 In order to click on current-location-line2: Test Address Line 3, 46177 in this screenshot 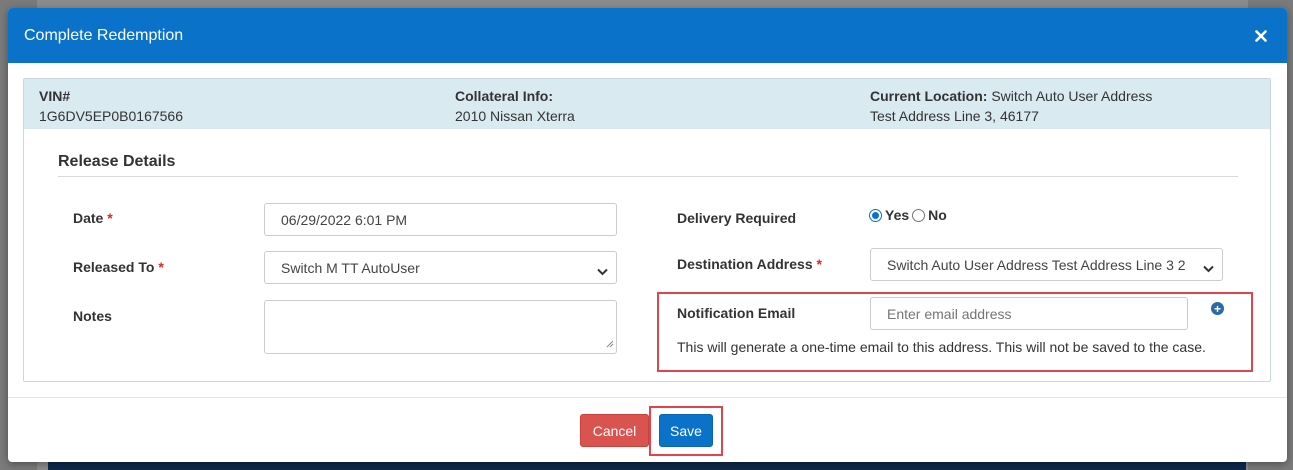, I will do `click(954, 116)`.